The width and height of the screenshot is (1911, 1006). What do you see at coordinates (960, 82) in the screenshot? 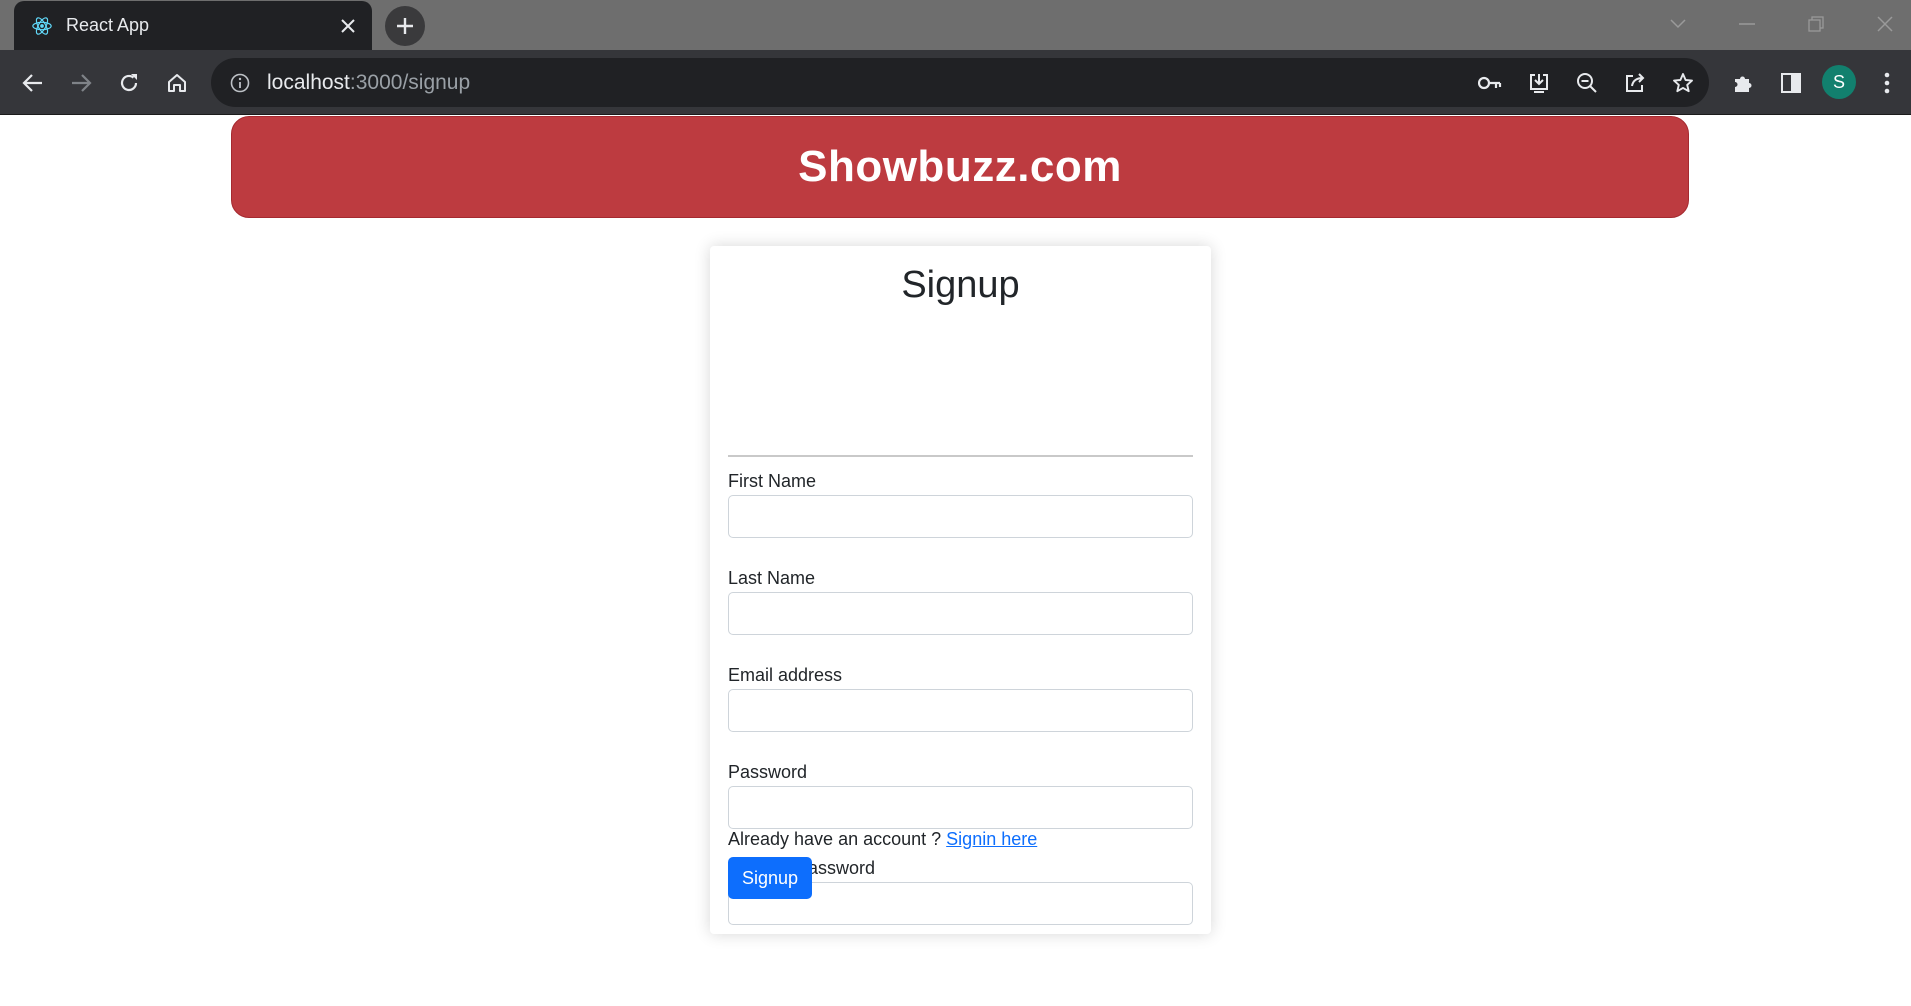
I see `address-bar: localhost:3000/signup` at bounding box center [960, 82].